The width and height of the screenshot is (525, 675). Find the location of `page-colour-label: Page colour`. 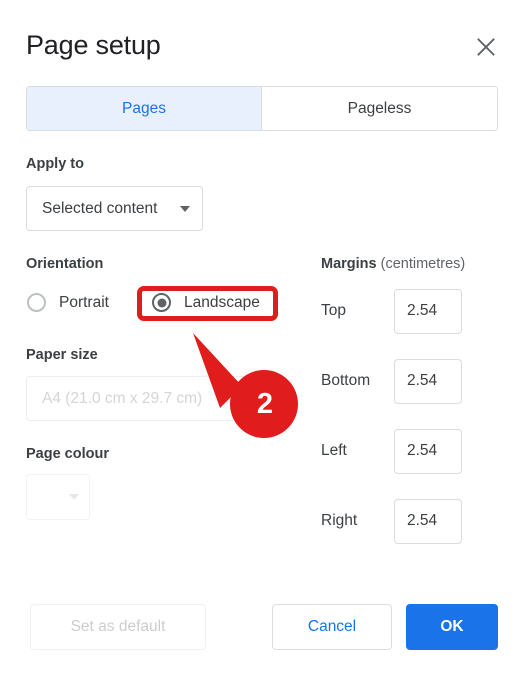

page-colour-label: Page colour is located at coordinates (67, 454).